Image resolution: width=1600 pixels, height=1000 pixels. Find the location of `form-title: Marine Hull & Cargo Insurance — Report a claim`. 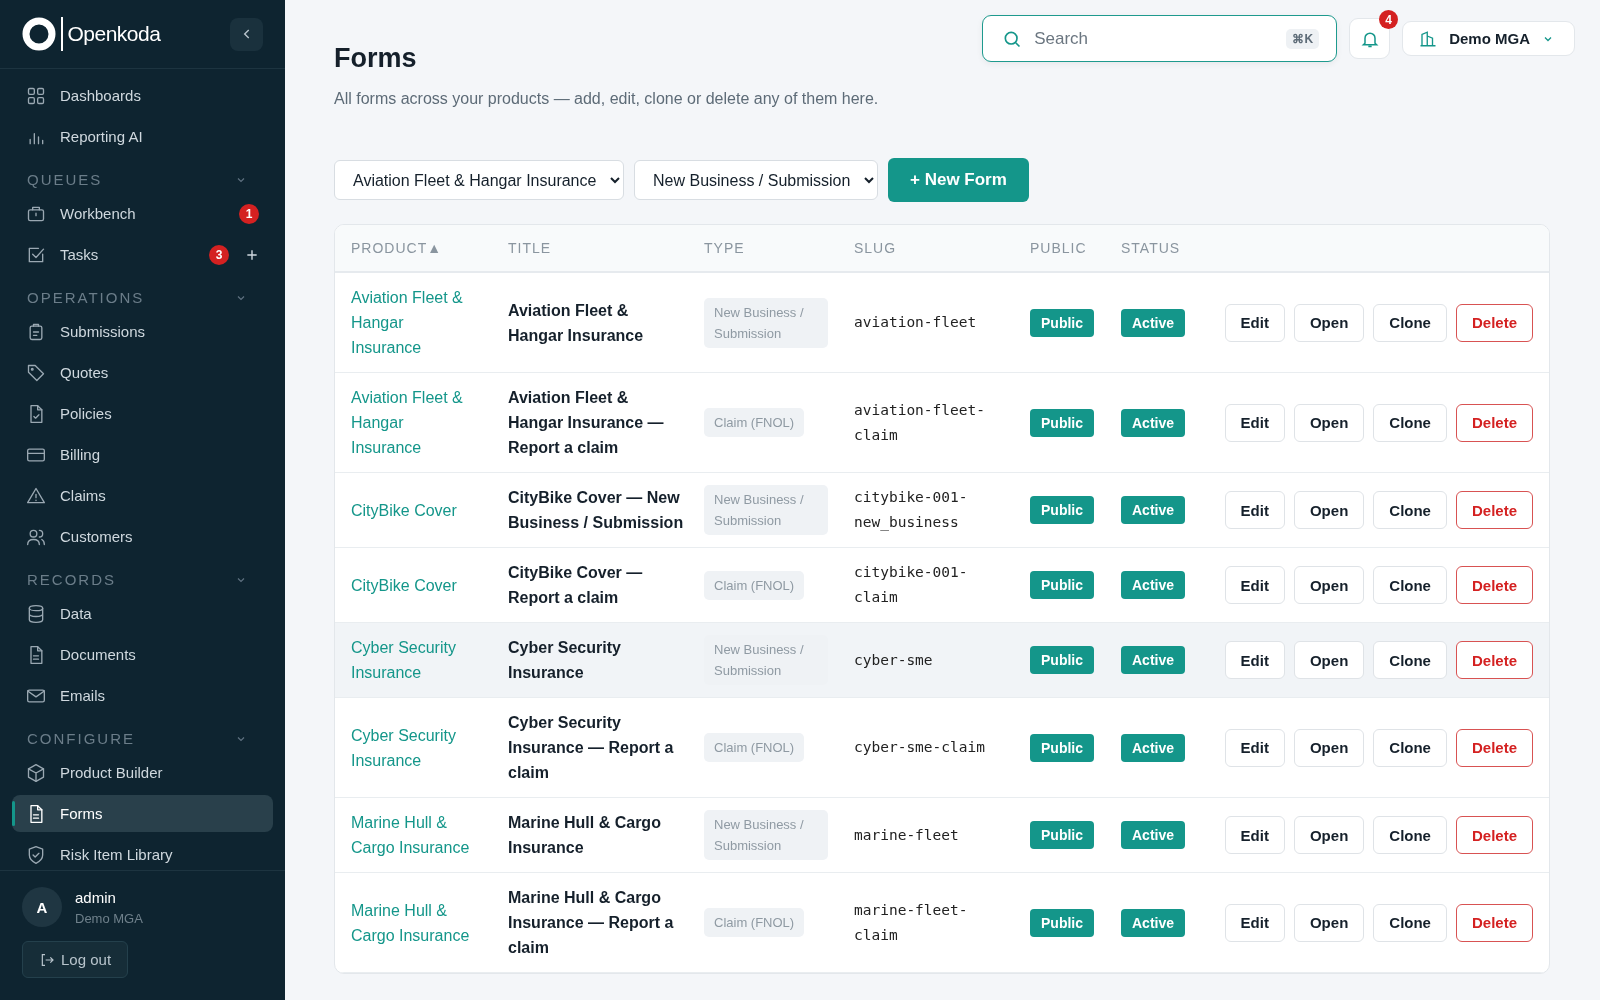

form-title: Marine Hull & Cargo Insurance — Report a claim is located at coordinates (591, 923).